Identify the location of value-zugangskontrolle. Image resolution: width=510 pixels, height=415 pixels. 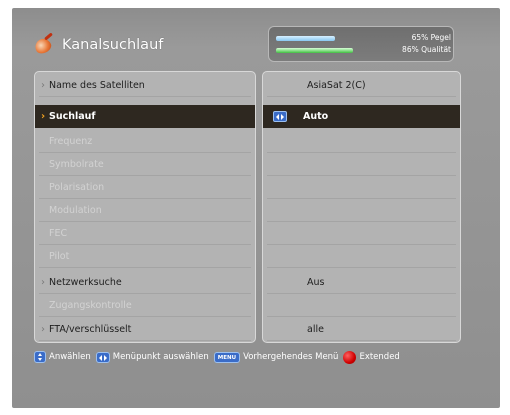
(361, 305).